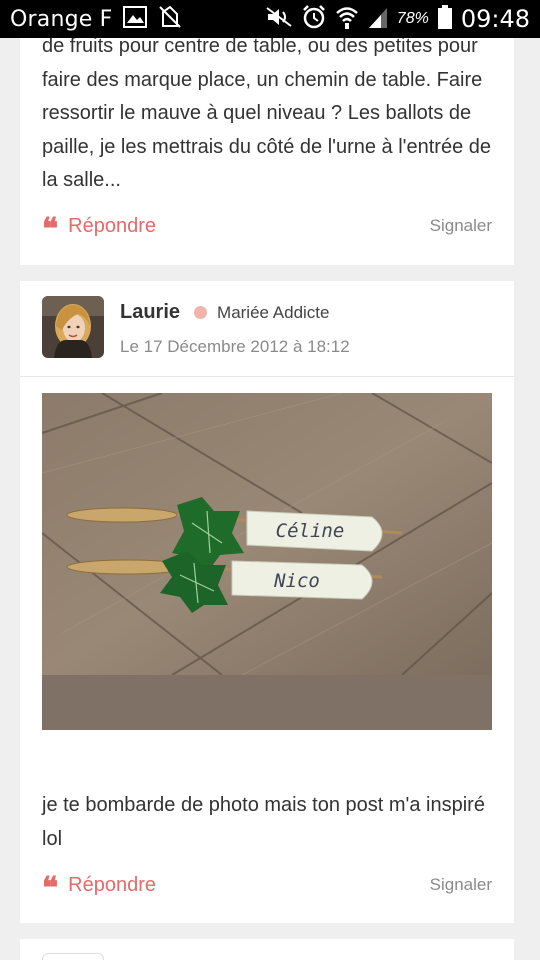  What do you see at coordinates (279, 19) in the screenshot?
I see `mute-icon` at bounding box center [279, 19].